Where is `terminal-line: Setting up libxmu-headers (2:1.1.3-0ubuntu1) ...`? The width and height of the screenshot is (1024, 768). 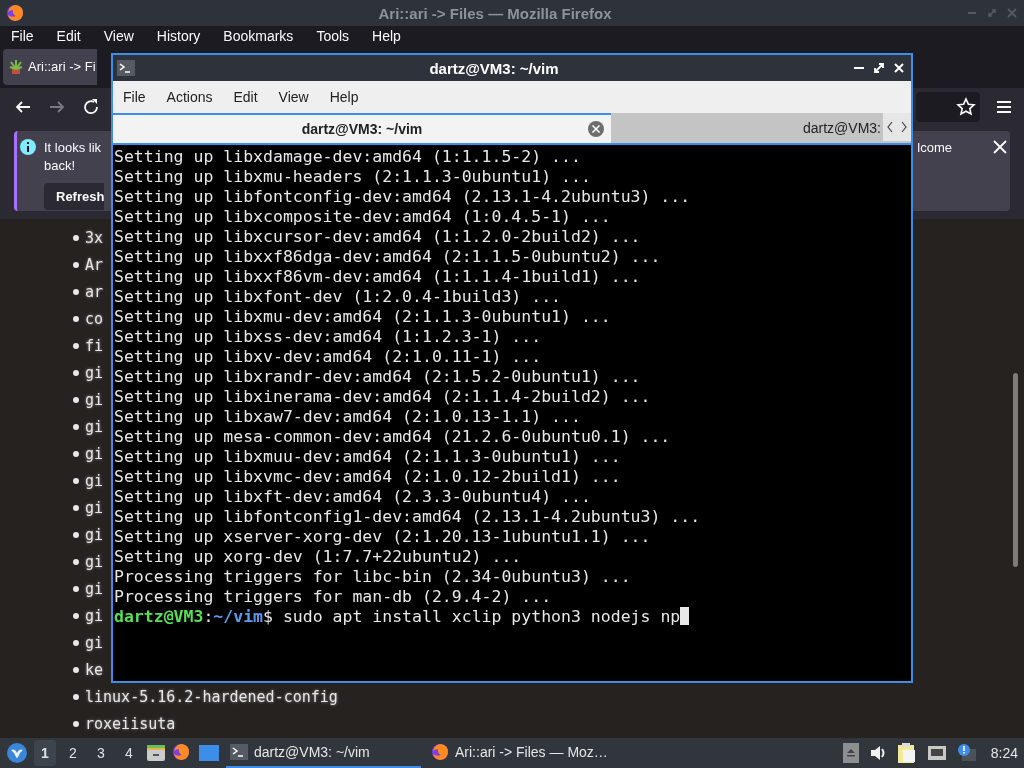 terminal-line: Setting up libxmu-headers (2:1.1.3-0ubuntu1) ... is located at coordinates (353, 177).